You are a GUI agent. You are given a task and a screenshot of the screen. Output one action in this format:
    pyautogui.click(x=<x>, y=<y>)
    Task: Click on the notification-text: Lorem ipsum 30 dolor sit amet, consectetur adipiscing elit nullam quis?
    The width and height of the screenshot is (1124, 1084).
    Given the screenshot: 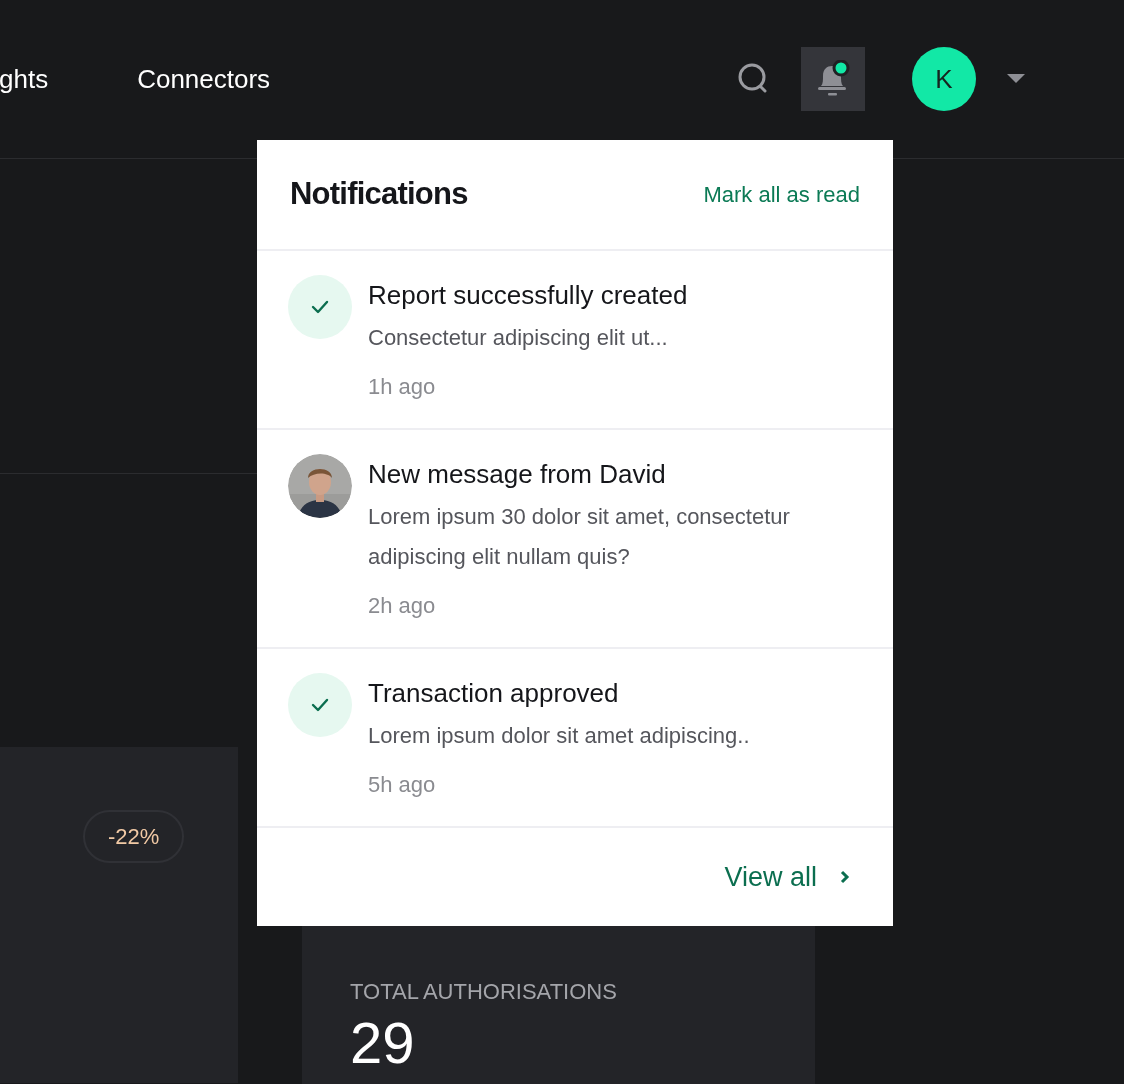 What is the action you would take?
    pyautogui.click(x=579, y=537)
    